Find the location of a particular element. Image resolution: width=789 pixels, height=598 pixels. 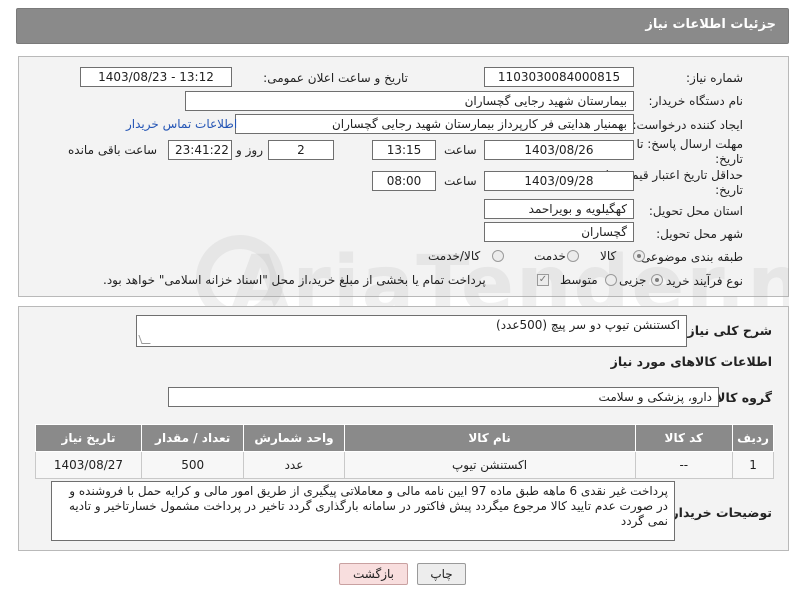

deadline-label-line2: تاریخ: is located at coordinates (729, 159).